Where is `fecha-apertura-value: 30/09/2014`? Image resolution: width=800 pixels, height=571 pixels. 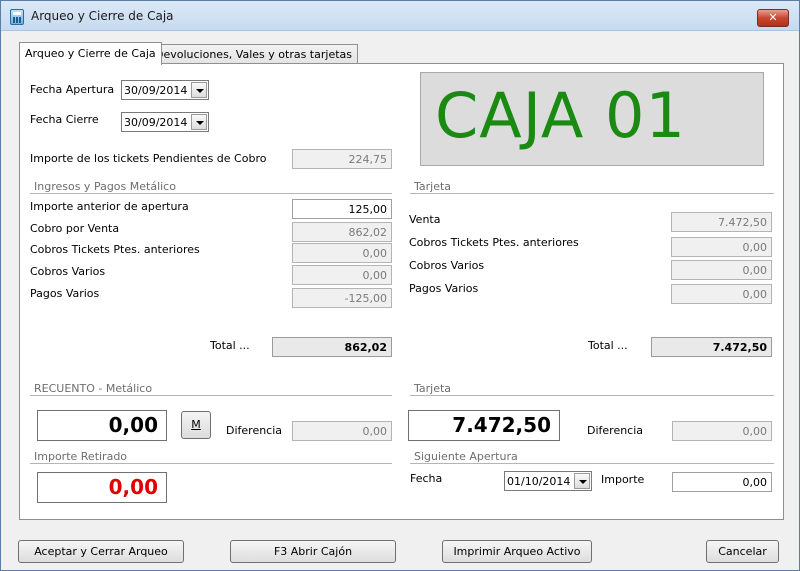
fecha-apertura-value: 30/09/2014 is located at coordinates (156, 90).